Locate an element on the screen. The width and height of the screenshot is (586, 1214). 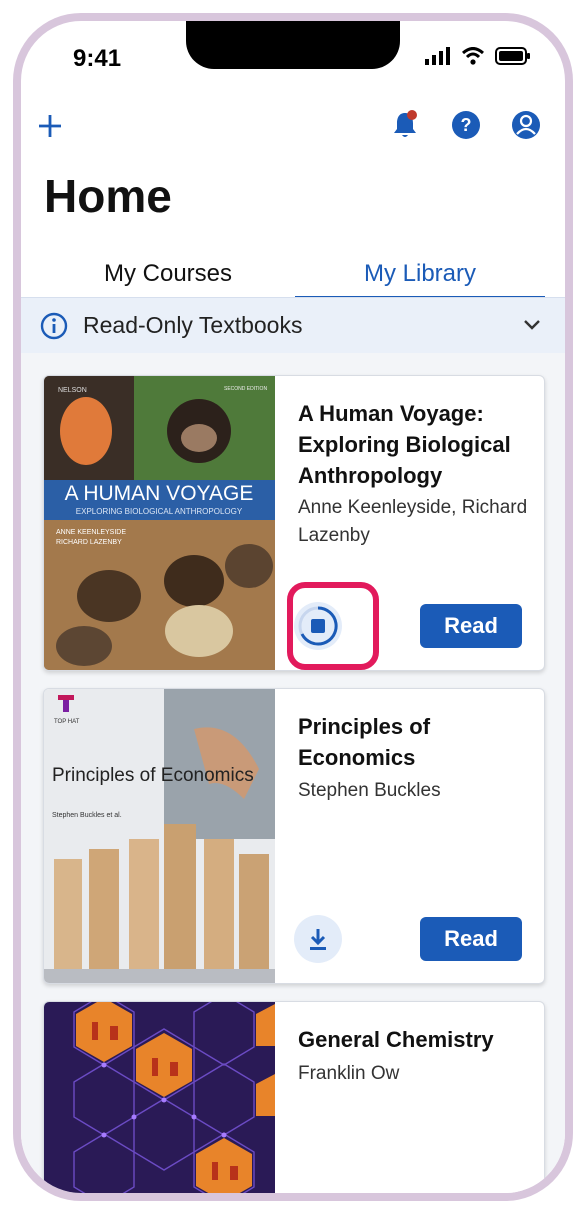
cover-title: A HUMAN VOYAGE is located at coordinates (159, 493).